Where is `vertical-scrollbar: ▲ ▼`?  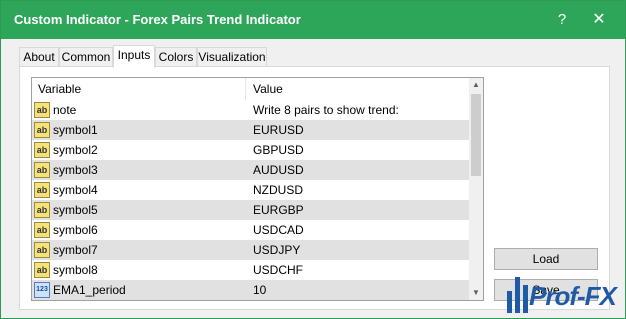
vertical-scrollbar: ▲ ▼ is located at coordinates (476, 189).